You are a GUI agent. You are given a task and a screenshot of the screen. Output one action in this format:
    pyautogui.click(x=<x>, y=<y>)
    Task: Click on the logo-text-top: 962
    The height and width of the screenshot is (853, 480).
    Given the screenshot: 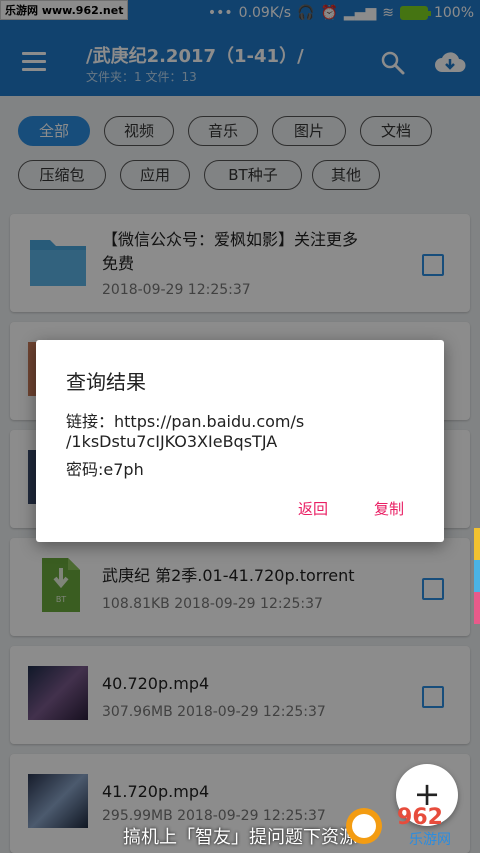 What is the action you would take?
    pyautogui.click(x=420, y=817)
    